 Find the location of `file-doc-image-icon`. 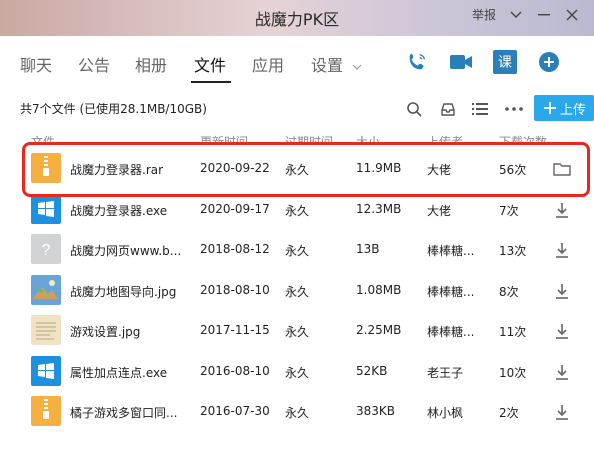

file-doc-image-icon is located at coordinates (46, 330).